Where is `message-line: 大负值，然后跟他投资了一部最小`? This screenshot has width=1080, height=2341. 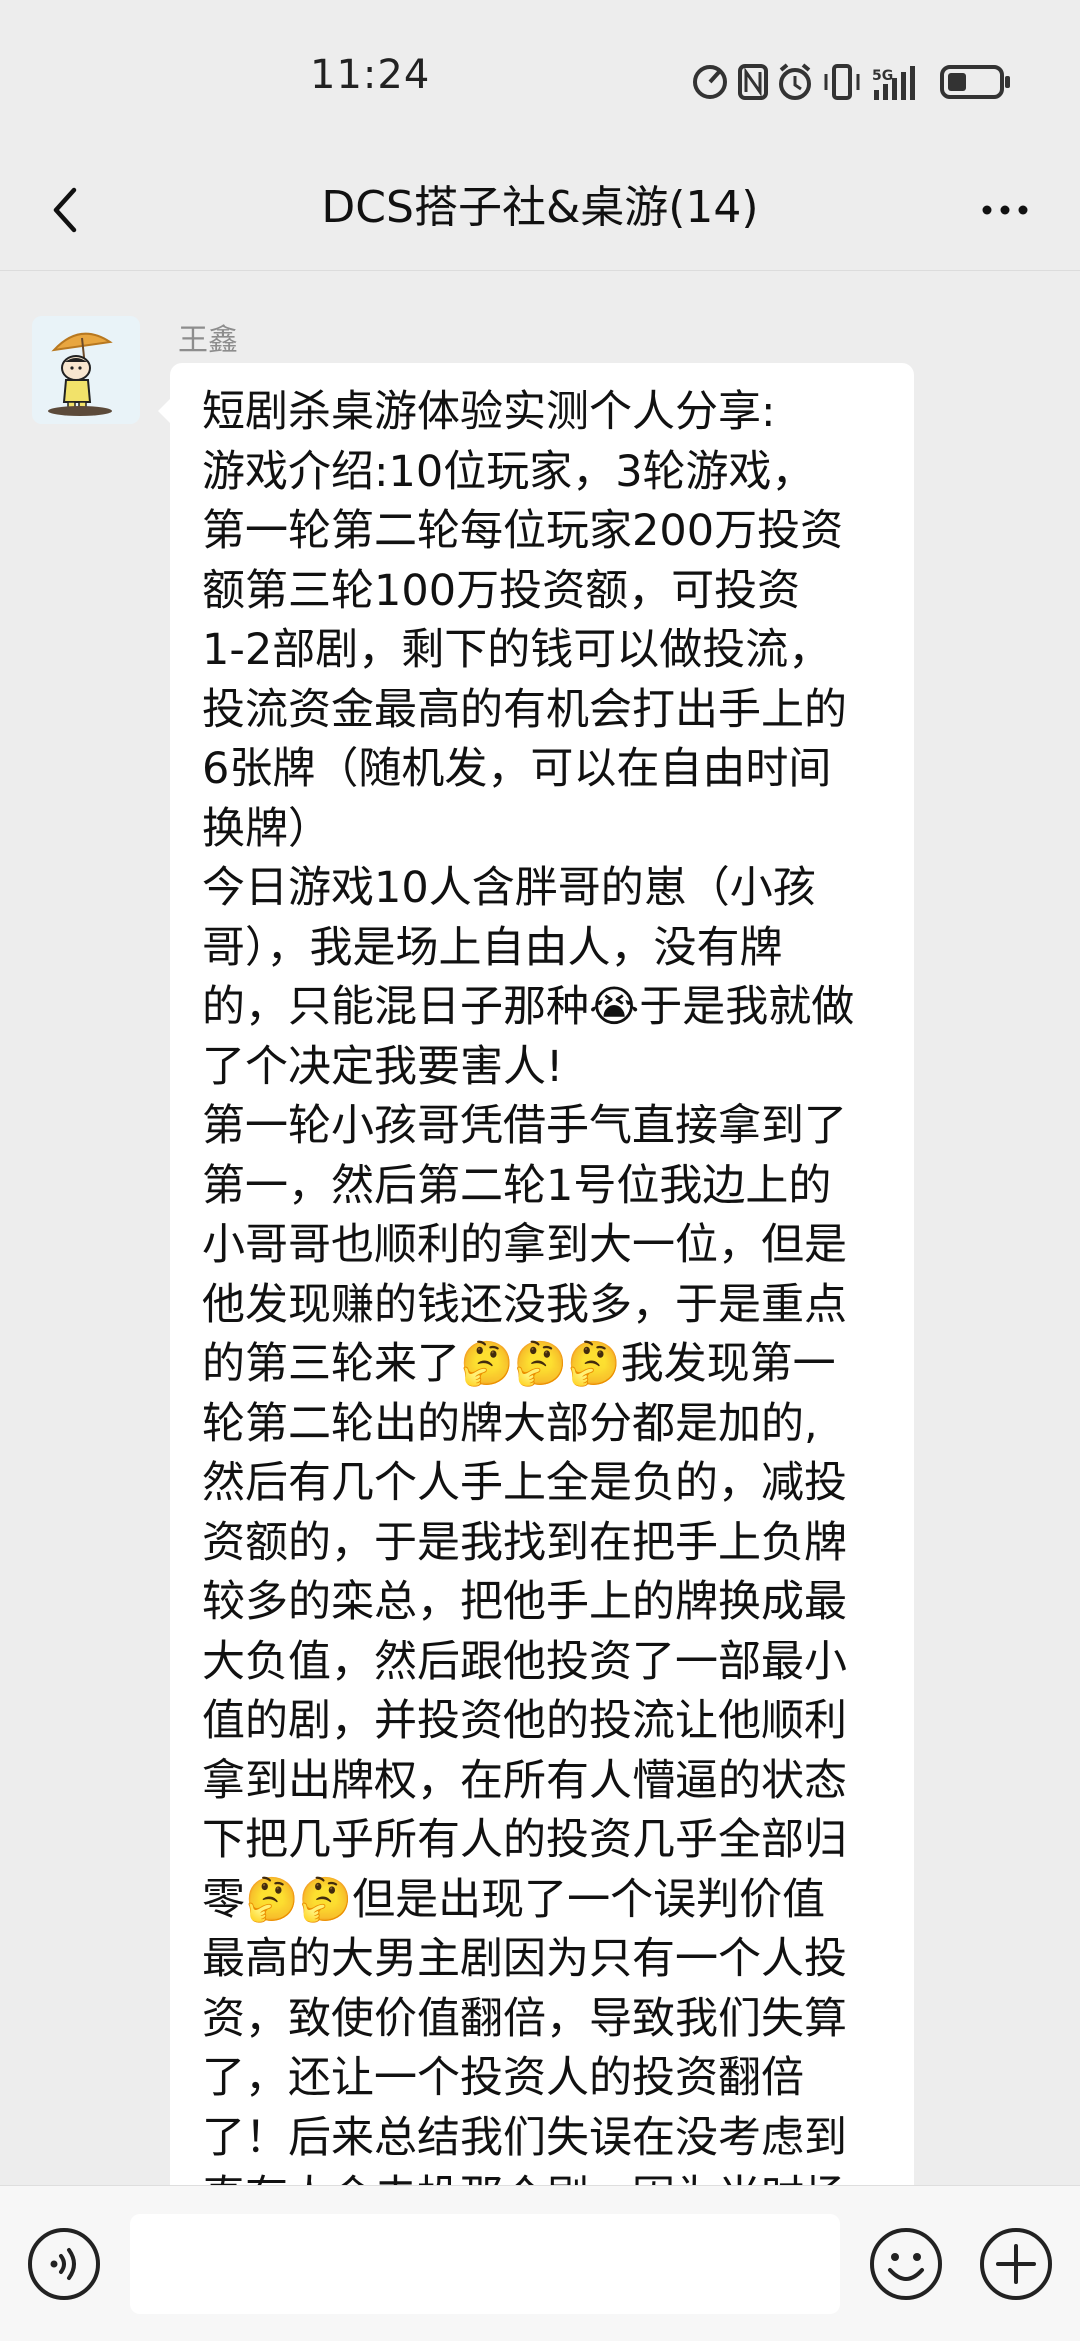 message-line: 大负值，然后跟他投资了一部最小 is located at coordinates (524, 1661).